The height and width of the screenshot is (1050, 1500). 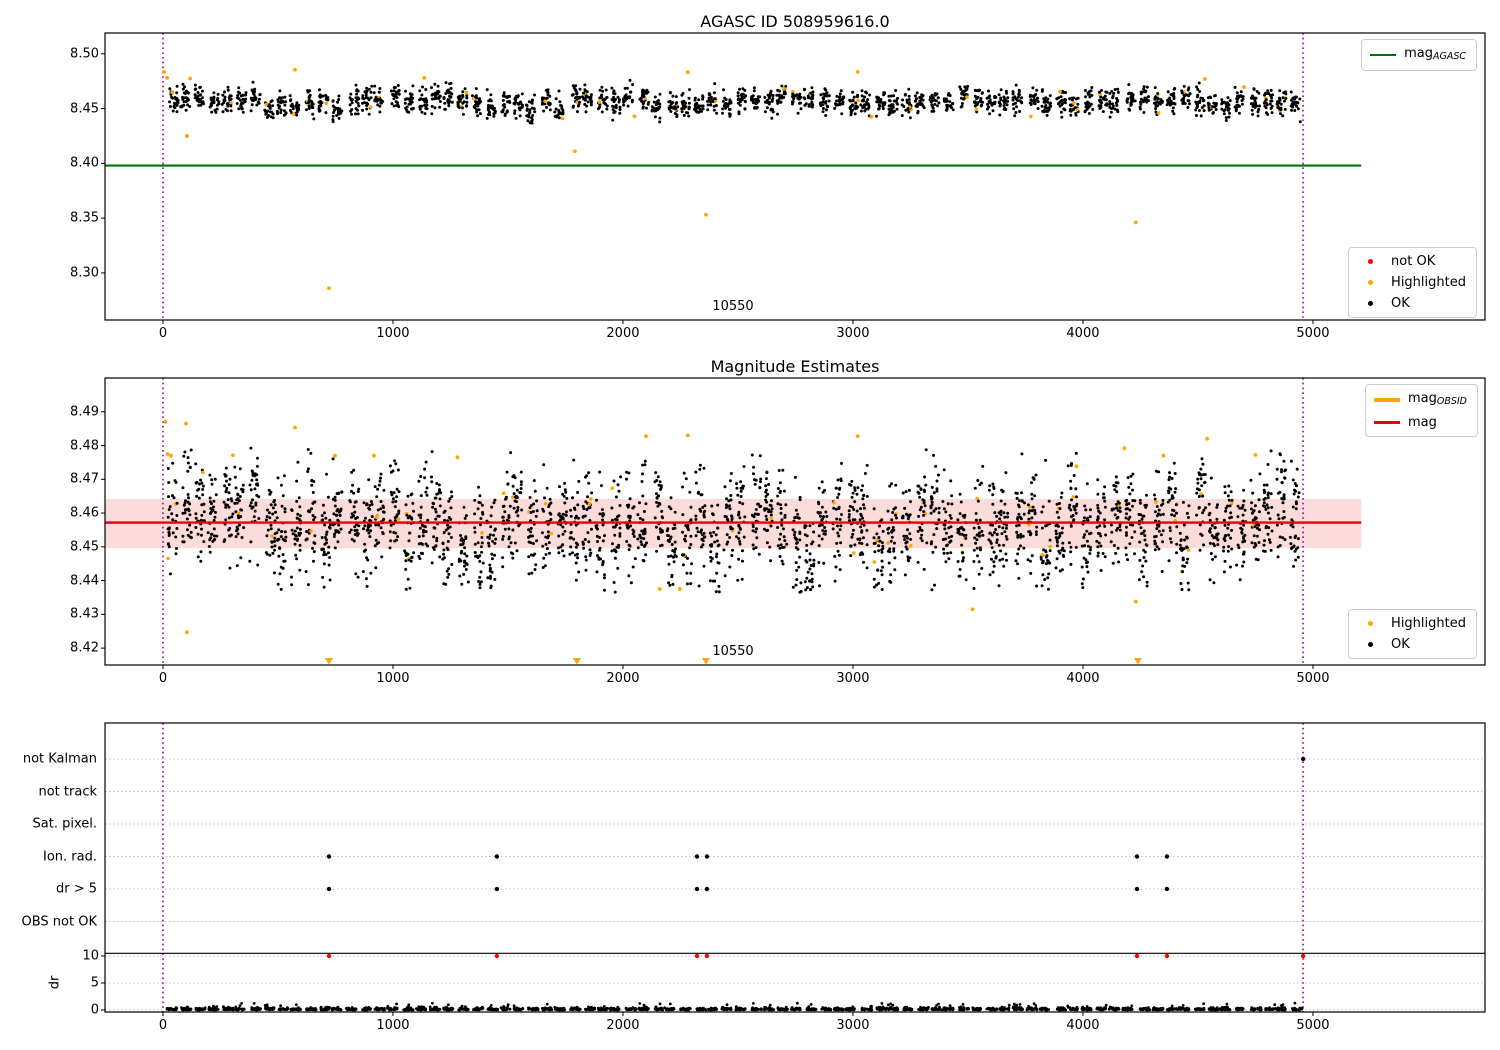 I want to click on legend-item-not-ok: not OK, so click(x=1411, y=261).